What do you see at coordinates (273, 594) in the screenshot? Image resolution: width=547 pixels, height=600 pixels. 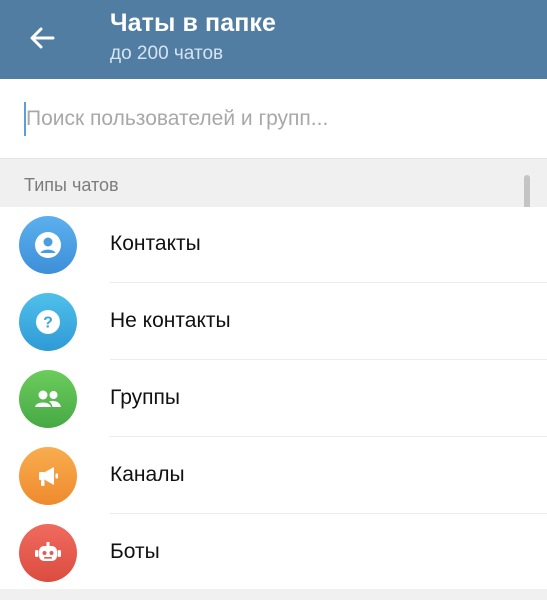 I see `bottom-bar` at bounding box center [273, 594].